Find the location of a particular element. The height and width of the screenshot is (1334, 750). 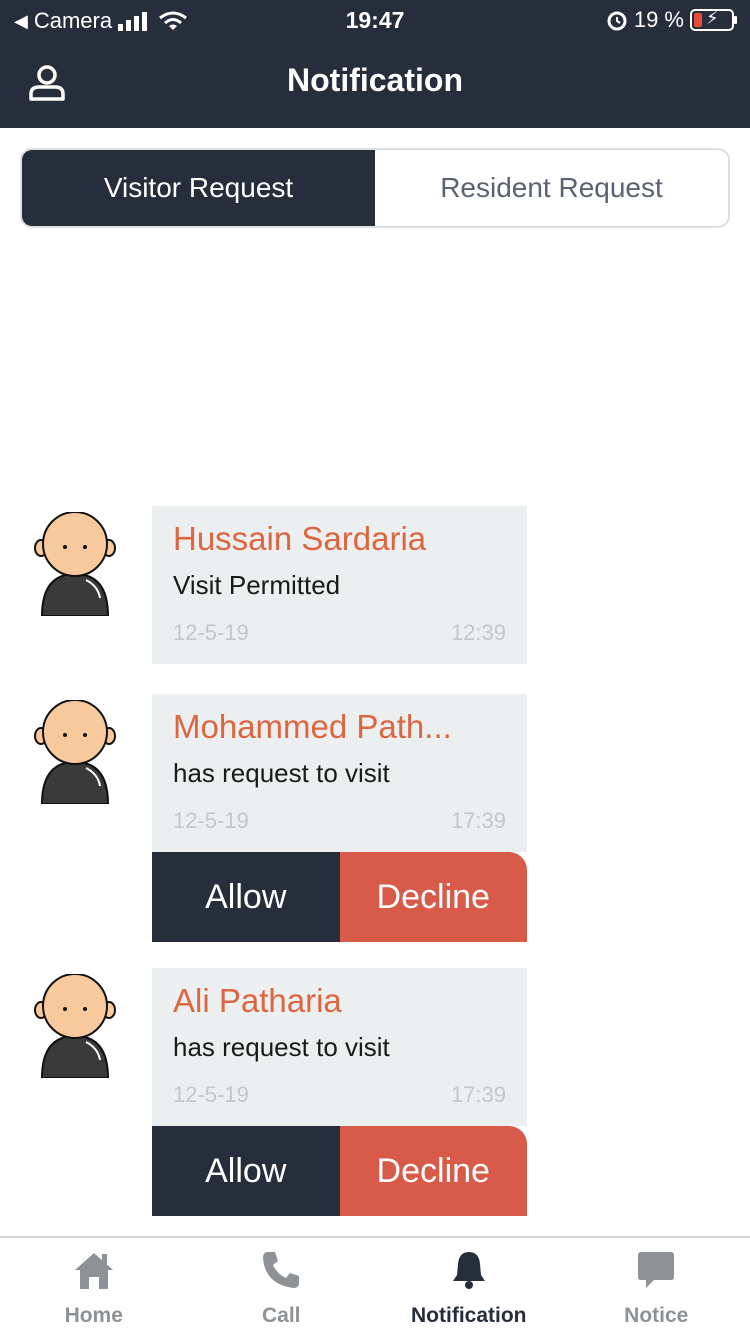

visitor-name: Hussain Sardaria is located at coordinates (300, 538).